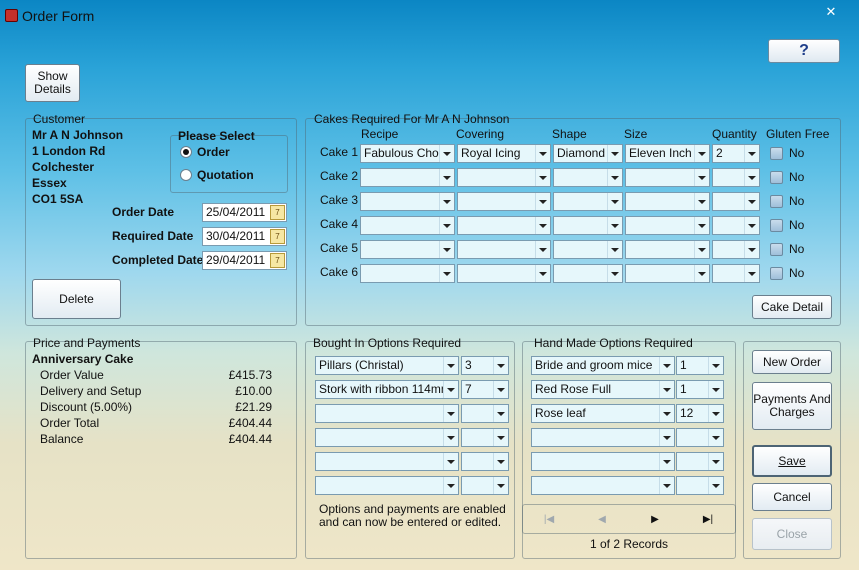 This screenshot has height=570, width=859. What do you see at coordinates (485, 389) in the screenshot?
I see `bought-in-qty-select: 7` at bounding box center [485, 389].